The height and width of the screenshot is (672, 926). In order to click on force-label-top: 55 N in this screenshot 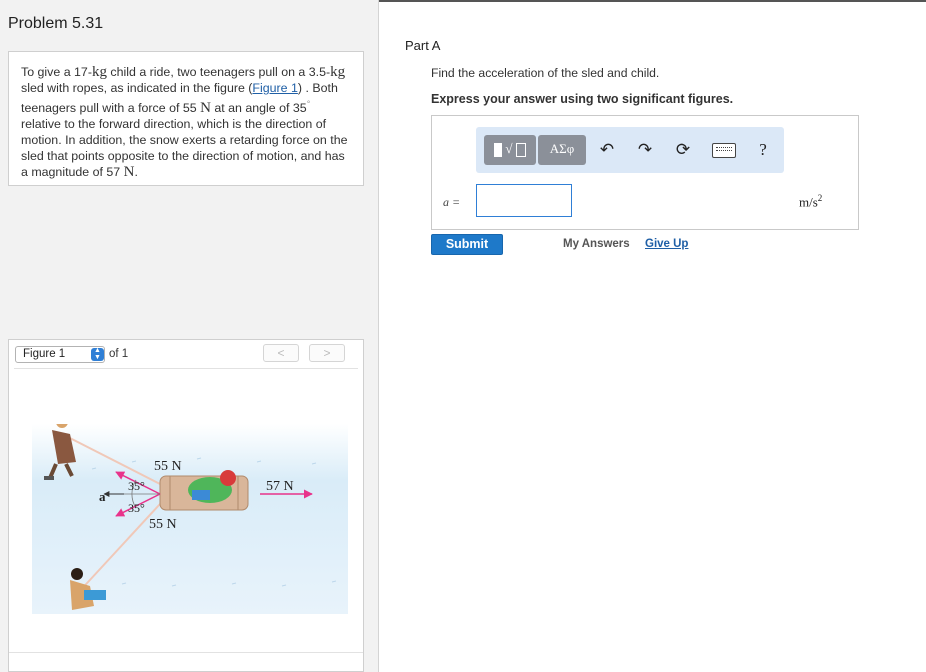, I will do `click(168, 466)`.